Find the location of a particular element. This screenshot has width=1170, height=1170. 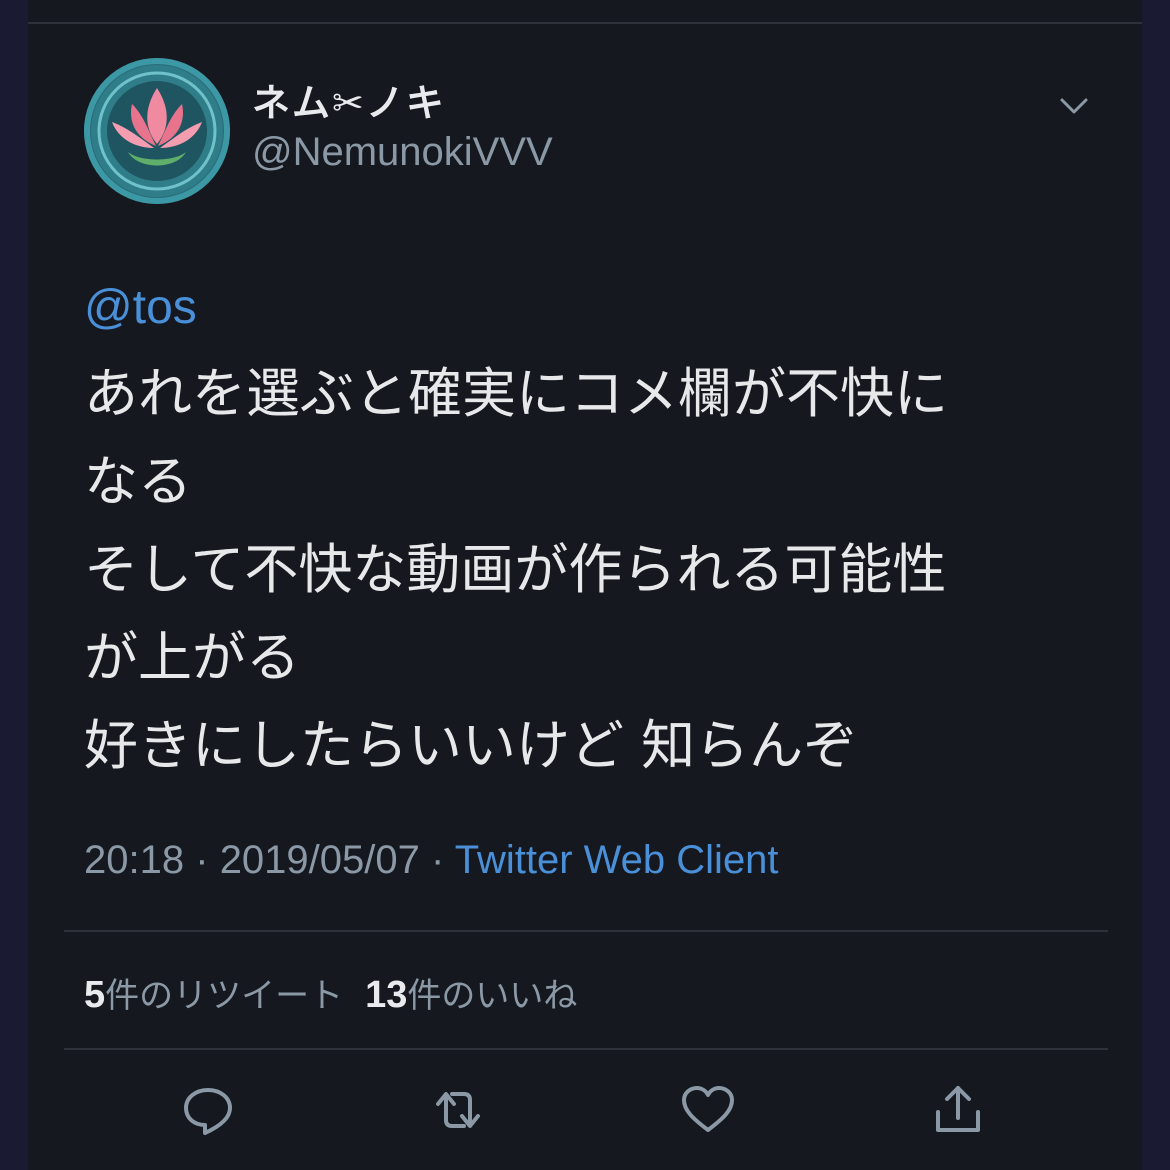

lotus-icon is located at coordinates (157, 131).